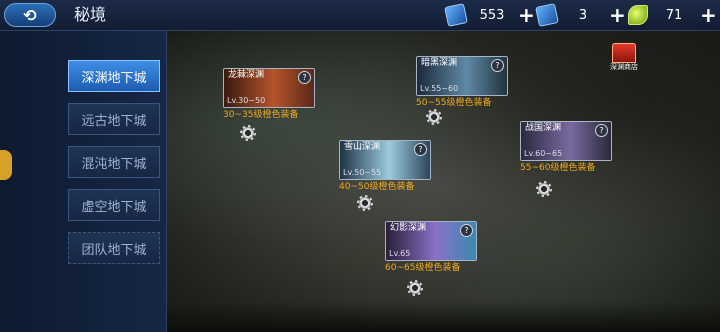 The image size is (720, 332). I want to click on sidebar-item-ancient: 远古地下城, so click(114, 119).